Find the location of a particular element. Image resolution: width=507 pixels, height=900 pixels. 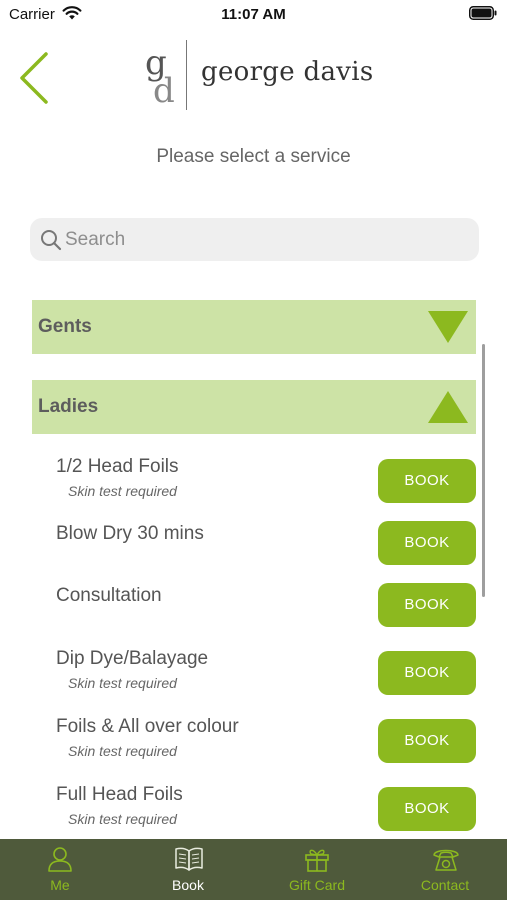

search-bar is located at coordinates (254, 239).